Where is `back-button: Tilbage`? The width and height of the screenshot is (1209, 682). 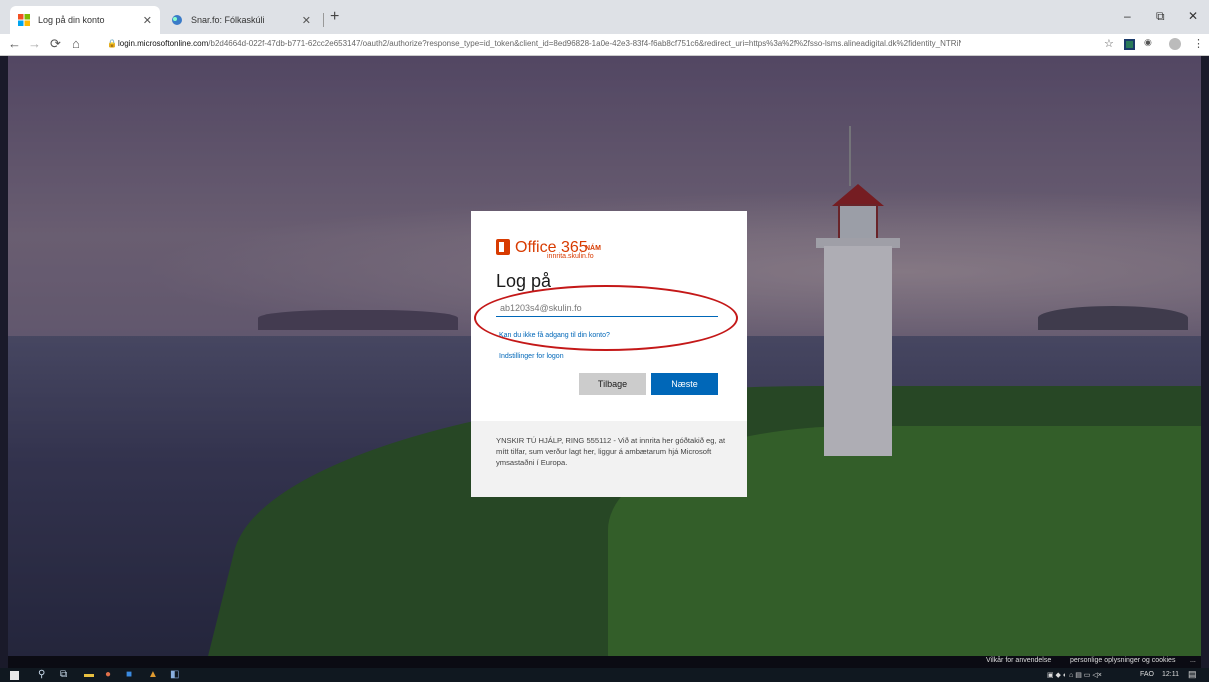 back-button: Tilbage is located at coordinates (612, 384).